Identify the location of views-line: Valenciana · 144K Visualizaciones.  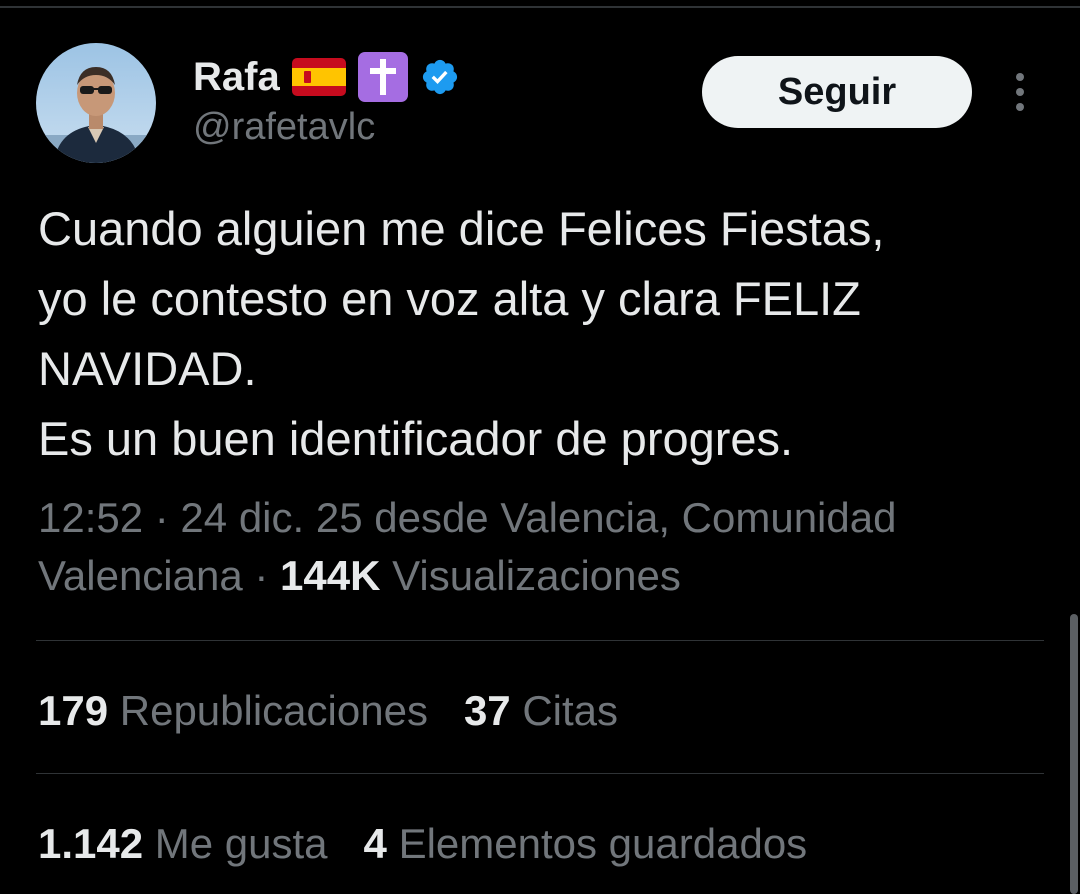
(538, 576).